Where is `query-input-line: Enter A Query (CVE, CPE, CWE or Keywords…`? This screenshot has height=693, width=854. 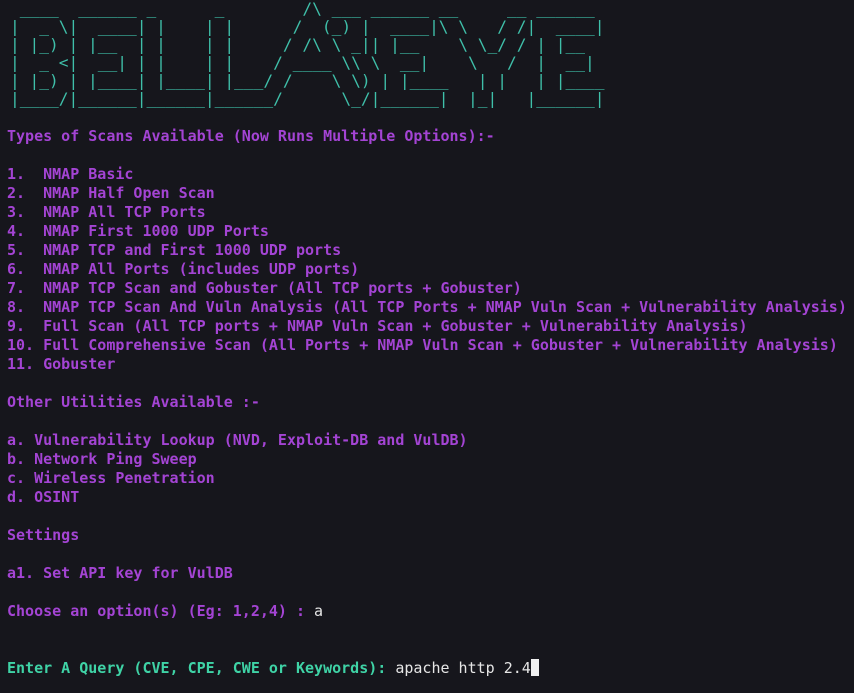
query-input-line: Enter A Query (CVE, CPE, CWE or Keywords… is located at coordinates (273, 668).